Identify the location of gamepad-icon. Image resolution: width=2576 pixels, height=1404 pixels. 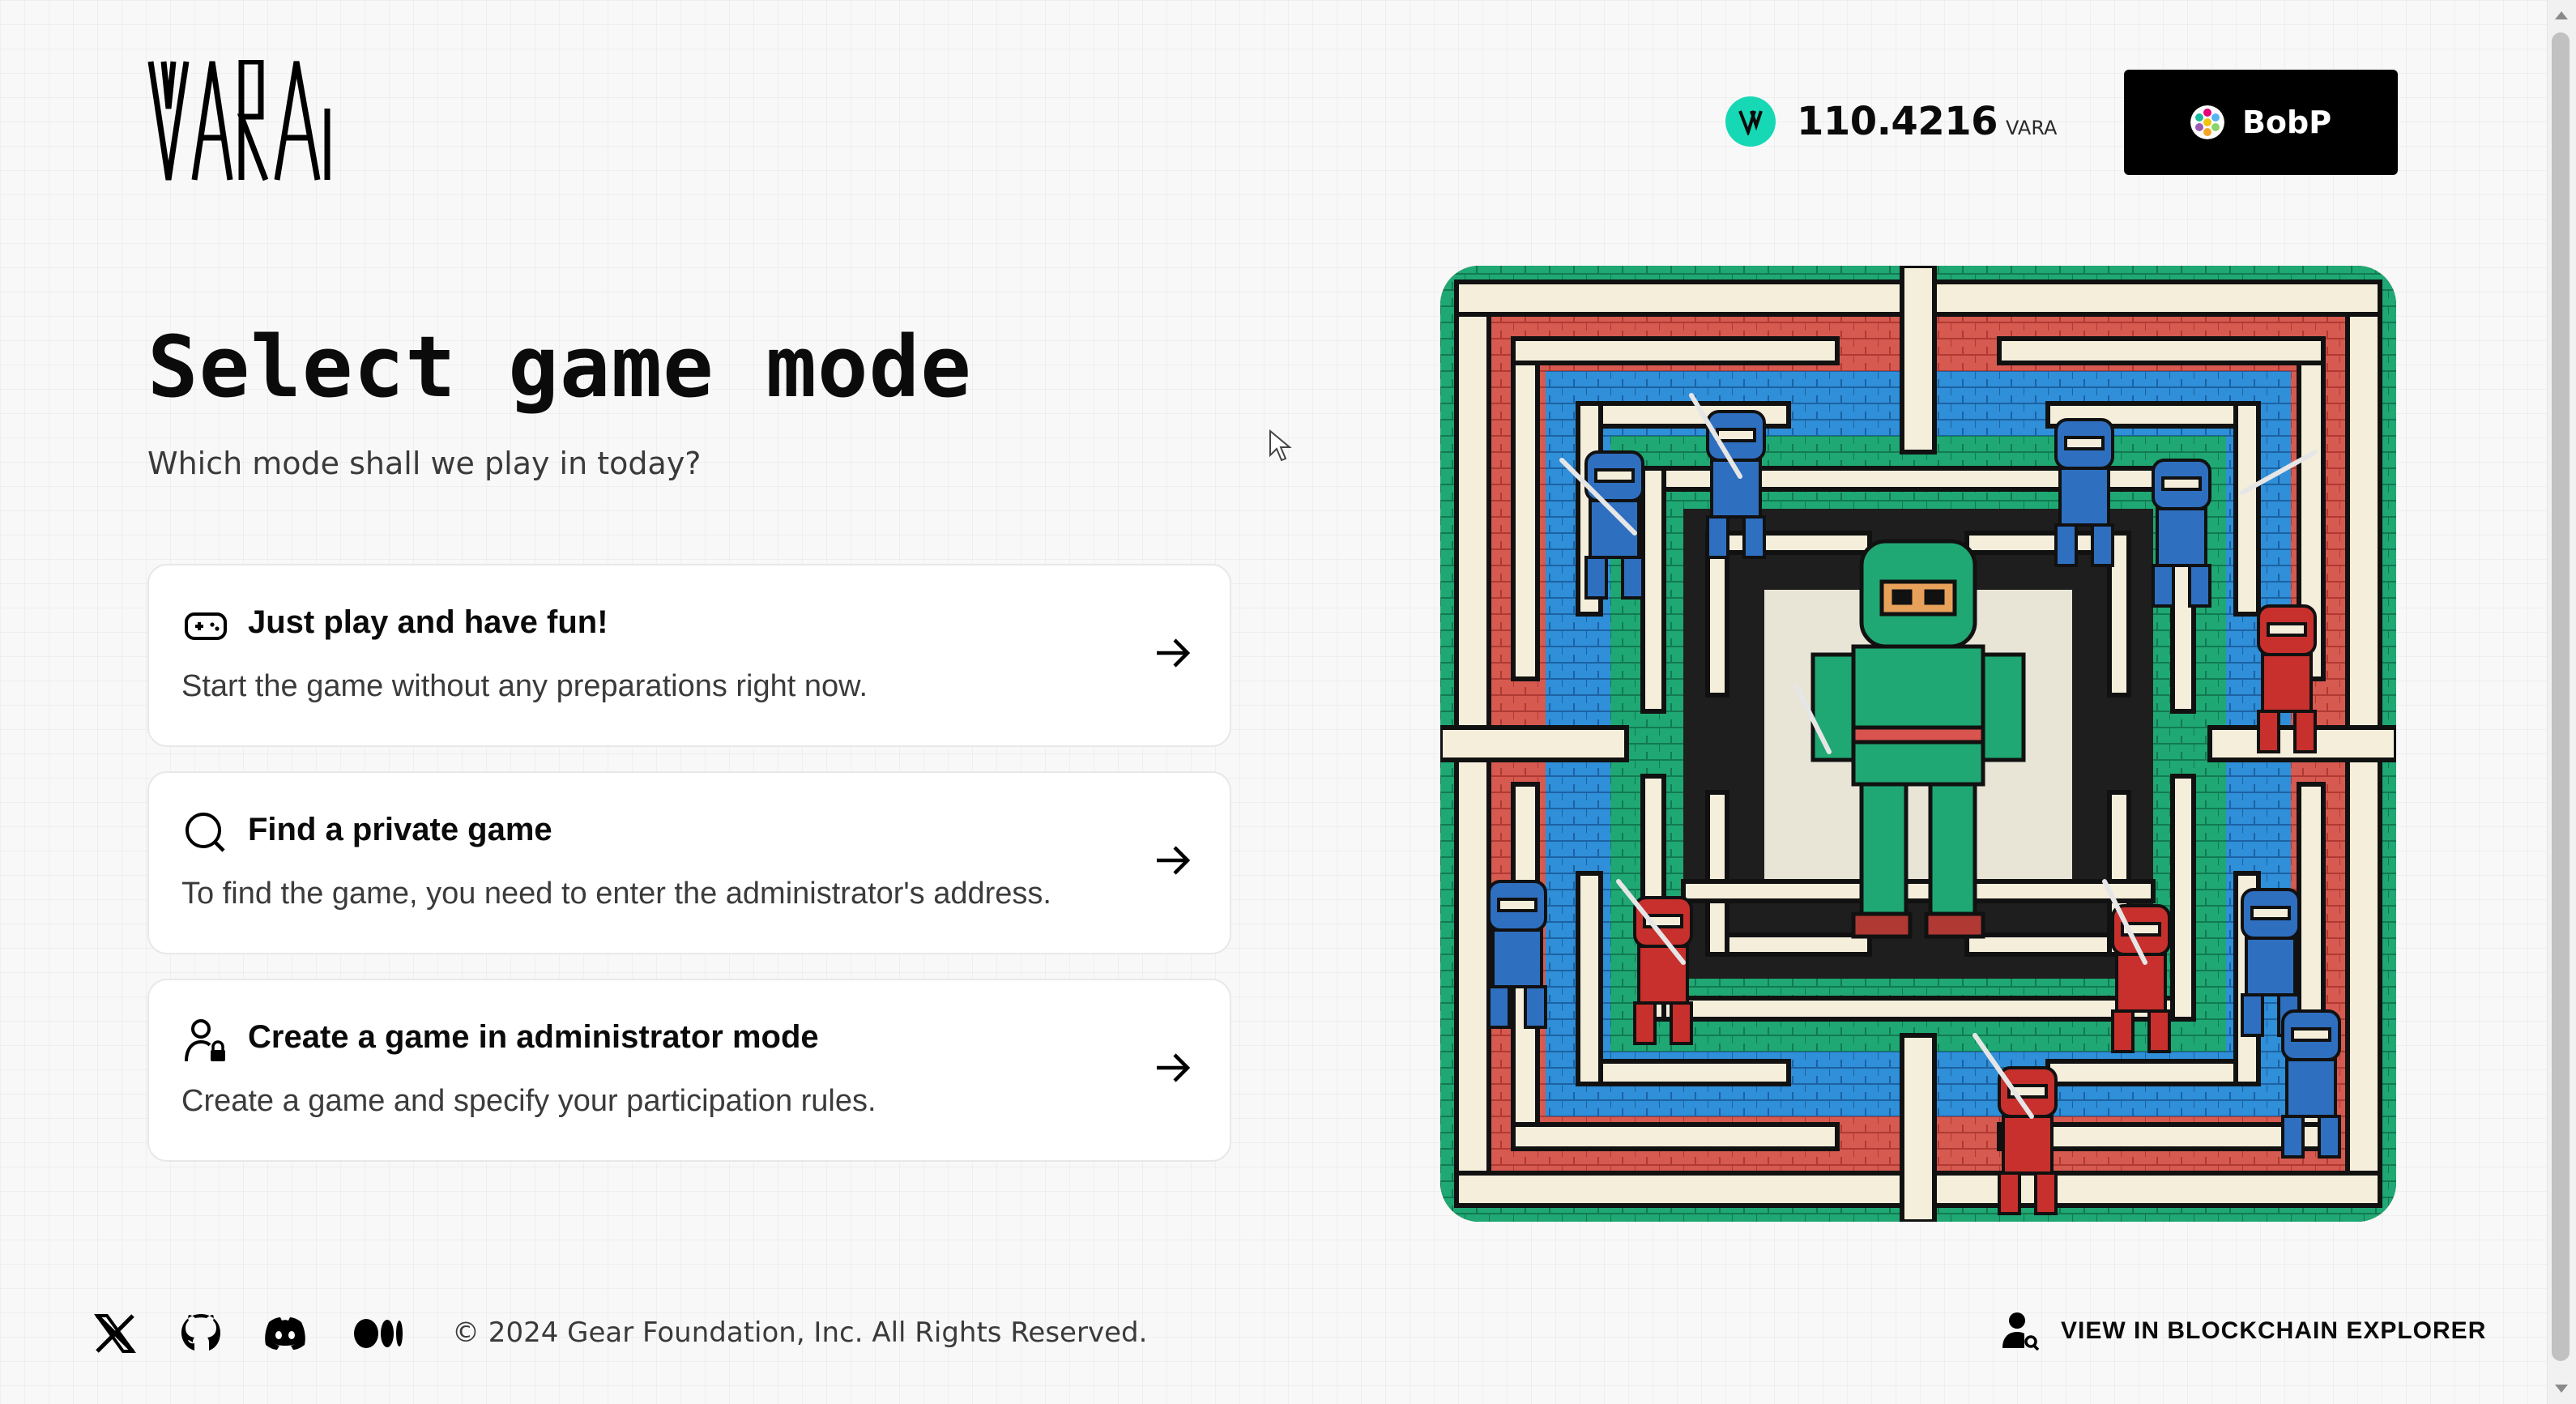
(206, 626).